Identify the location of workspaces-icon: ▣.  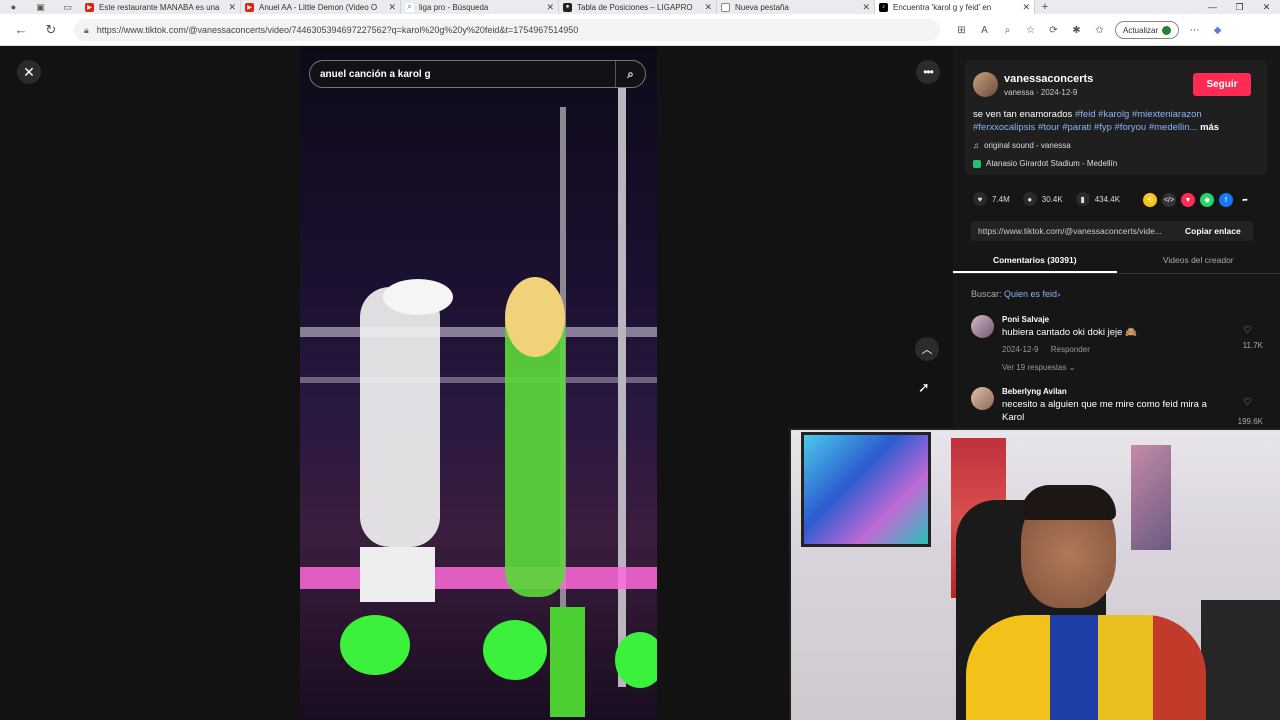
(40, 7).